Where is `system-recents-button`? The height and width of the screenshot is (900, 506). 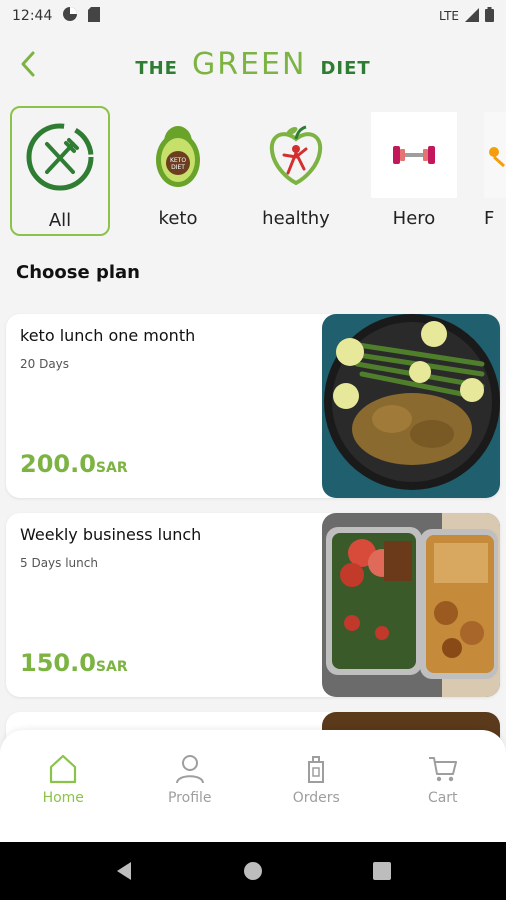
system-recents-button is located at coordinates (382, 871).